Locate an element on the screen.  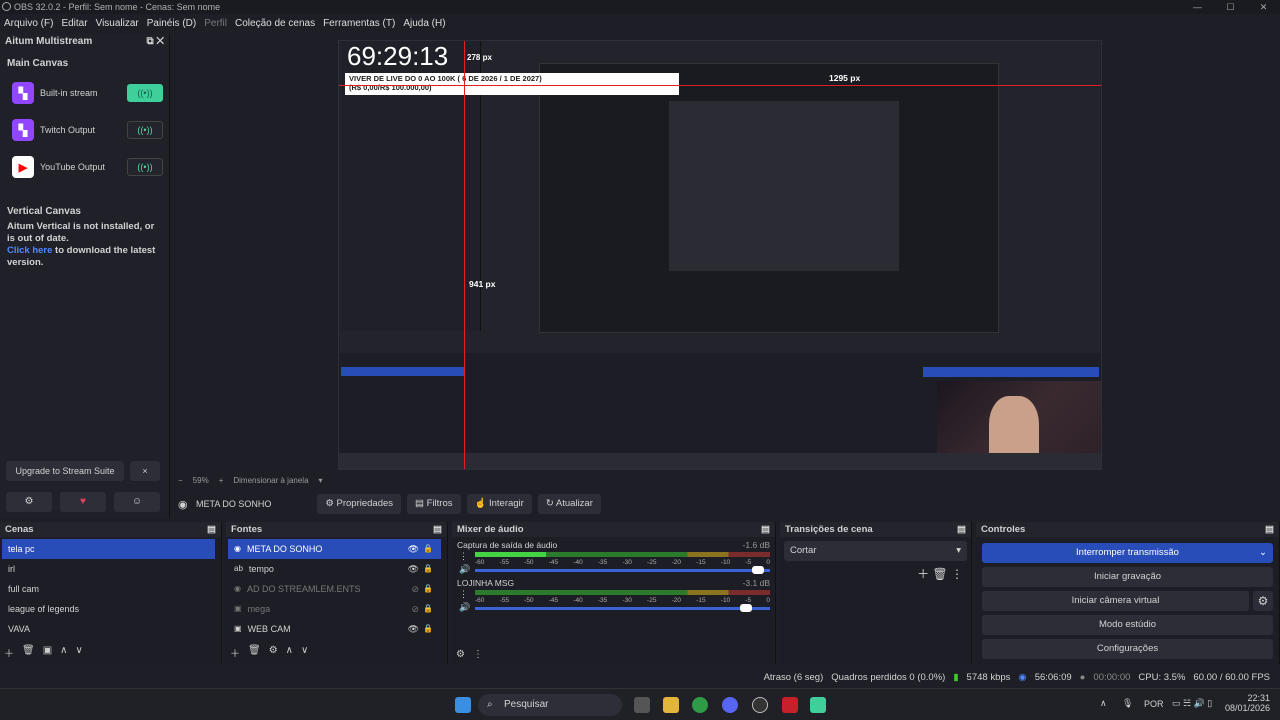
upgrade-button: Upgrade to Stream Suite is located at coordinates (65, 471).